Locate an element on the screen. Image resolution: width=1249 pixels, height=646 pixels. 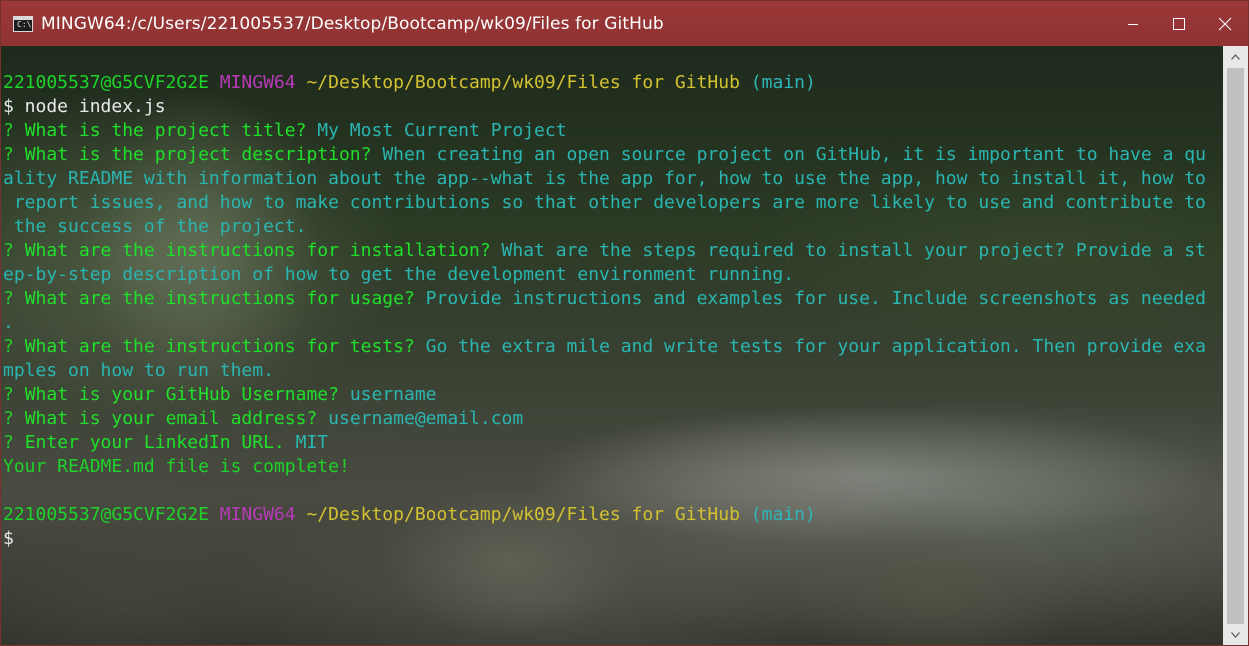
scroll-down-arrow-icon is located at coordinates (1235, 635).